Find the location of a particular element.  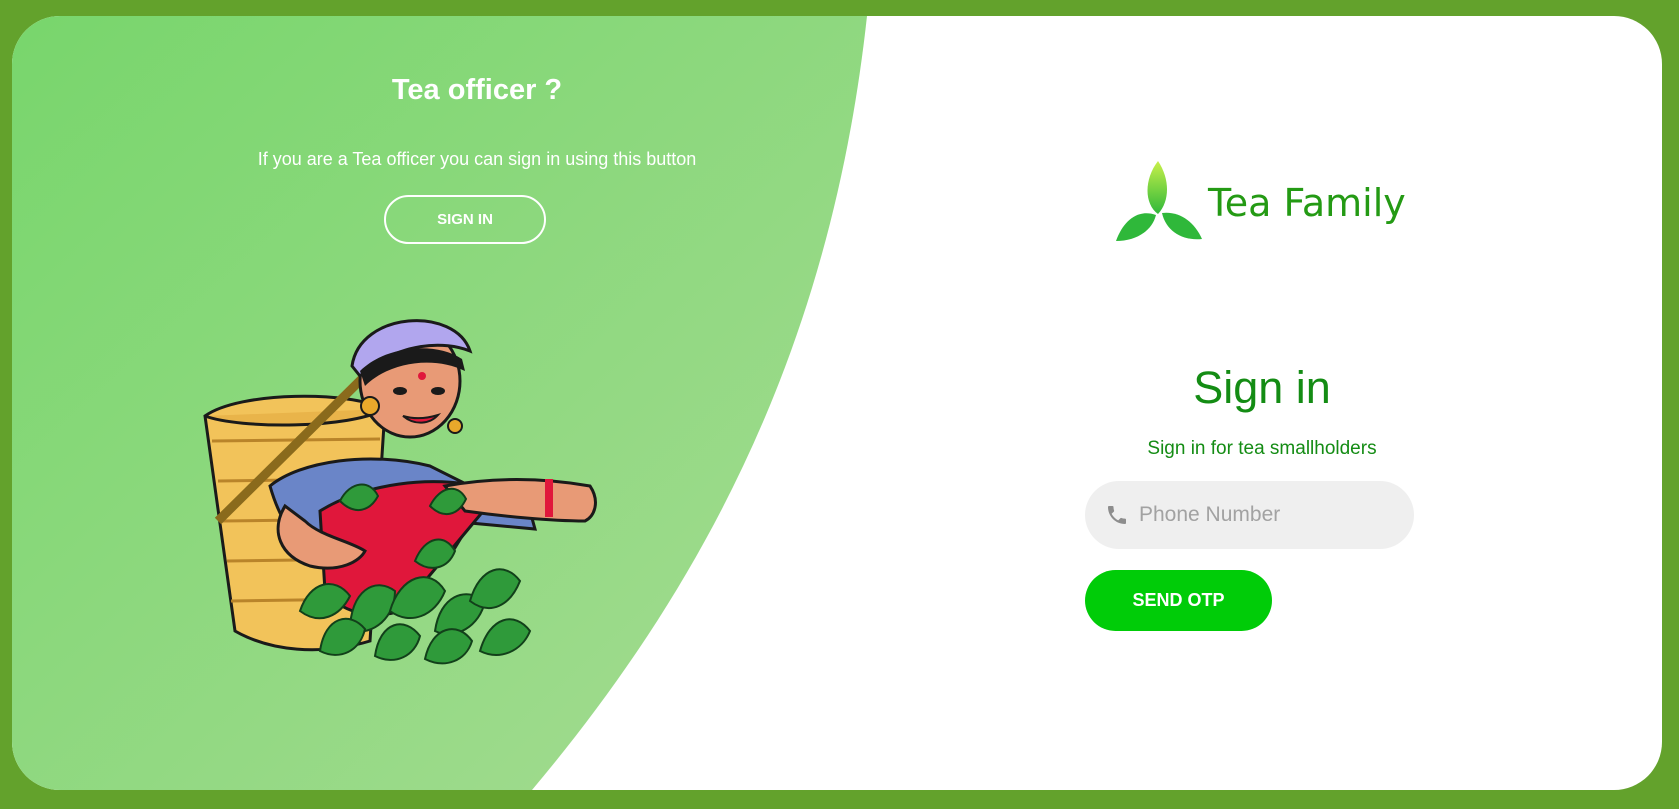

brand-logo: Tea Family is located at coordinates (1264, 204).